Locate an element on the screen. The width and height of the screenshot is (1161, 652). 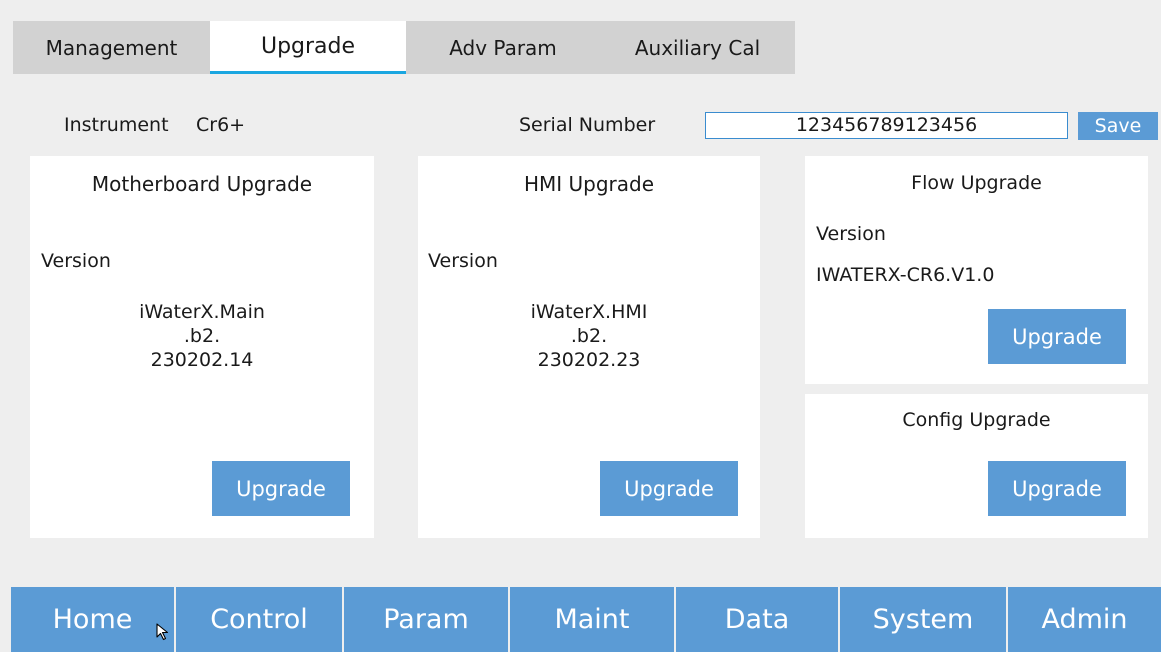
flow-upgrade-title: Flow Upgrade is located at coordinates (976, 183).